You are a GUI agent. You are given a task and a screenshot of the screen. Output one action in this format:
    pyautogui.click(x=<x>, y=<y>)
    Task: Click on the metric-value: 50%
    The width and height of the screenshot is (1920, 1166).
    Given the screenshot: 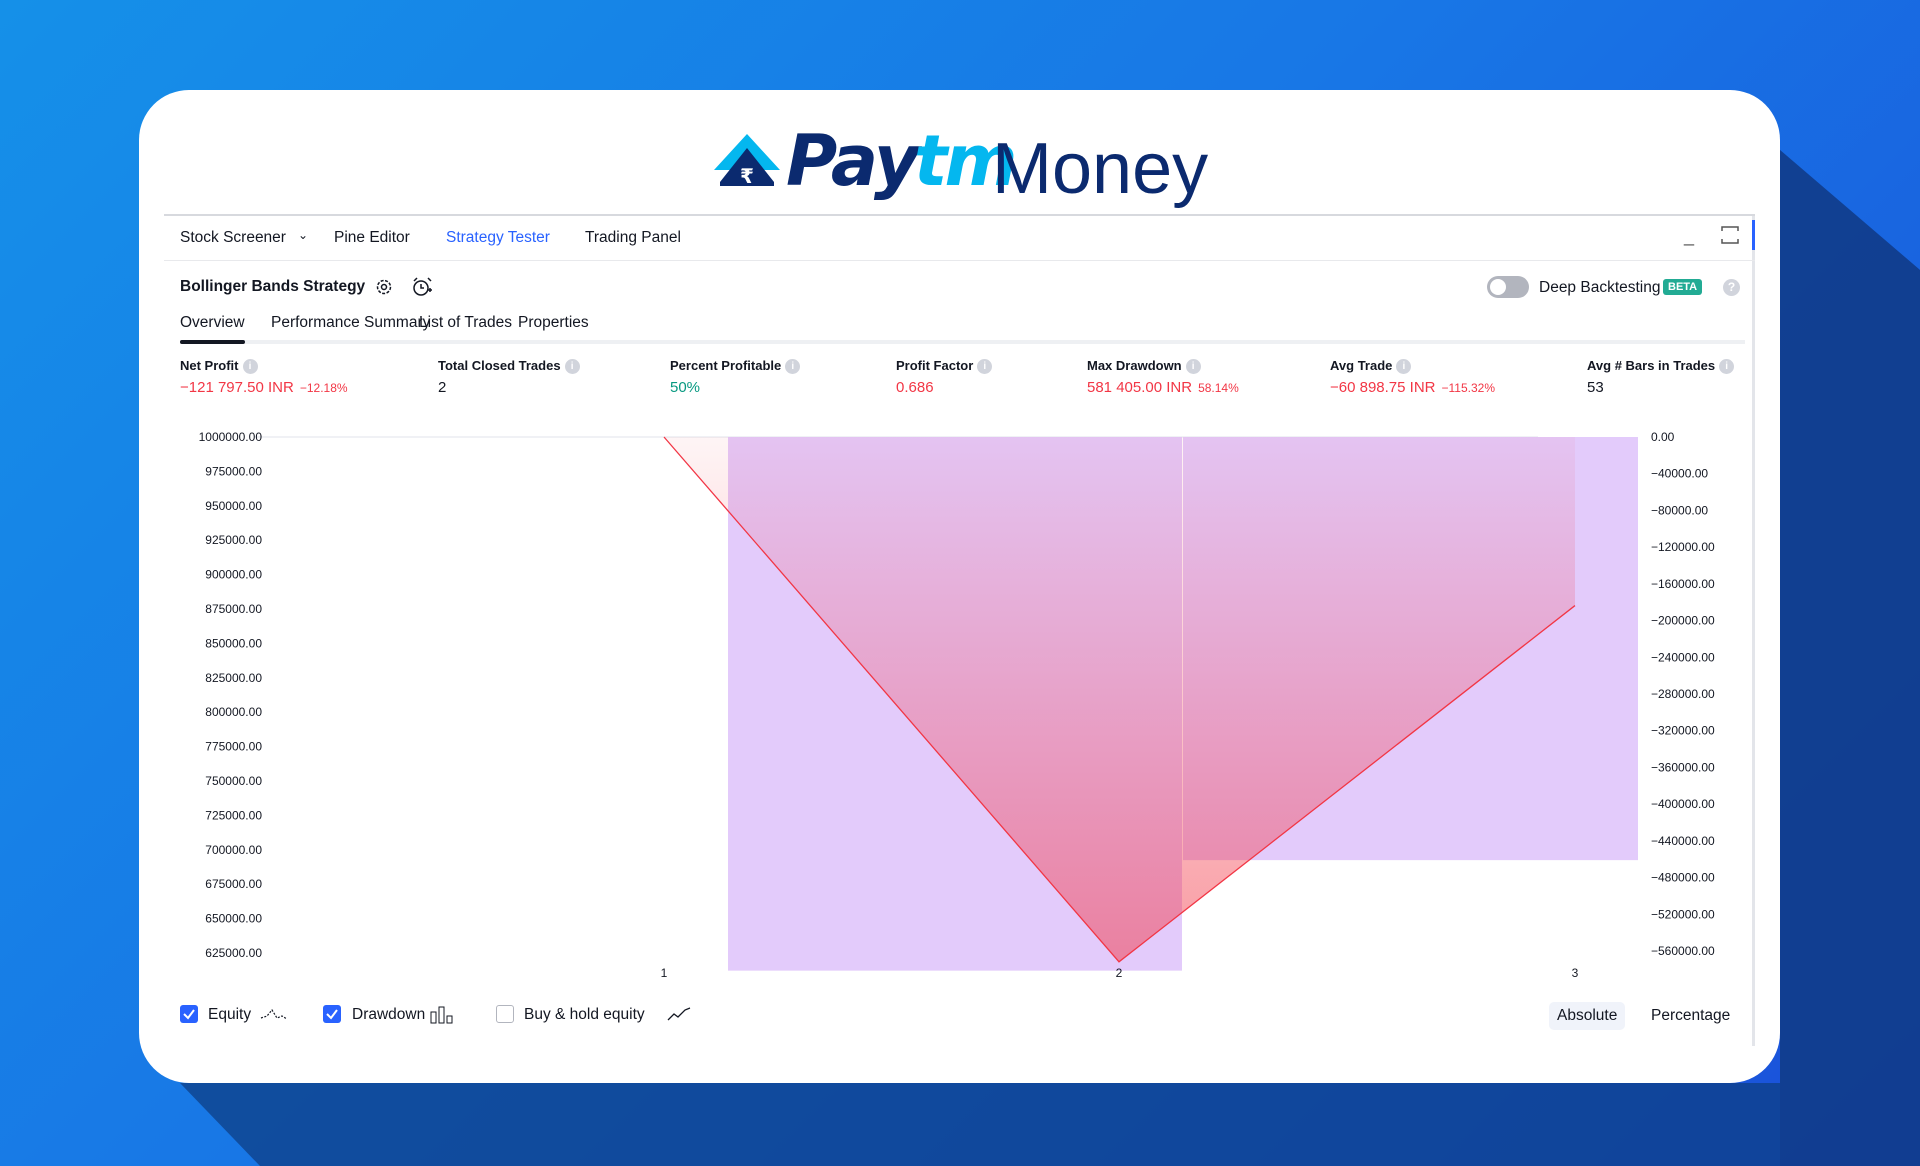 What is the action you would take?
    pyautogui.click(x=685, y=388)
    